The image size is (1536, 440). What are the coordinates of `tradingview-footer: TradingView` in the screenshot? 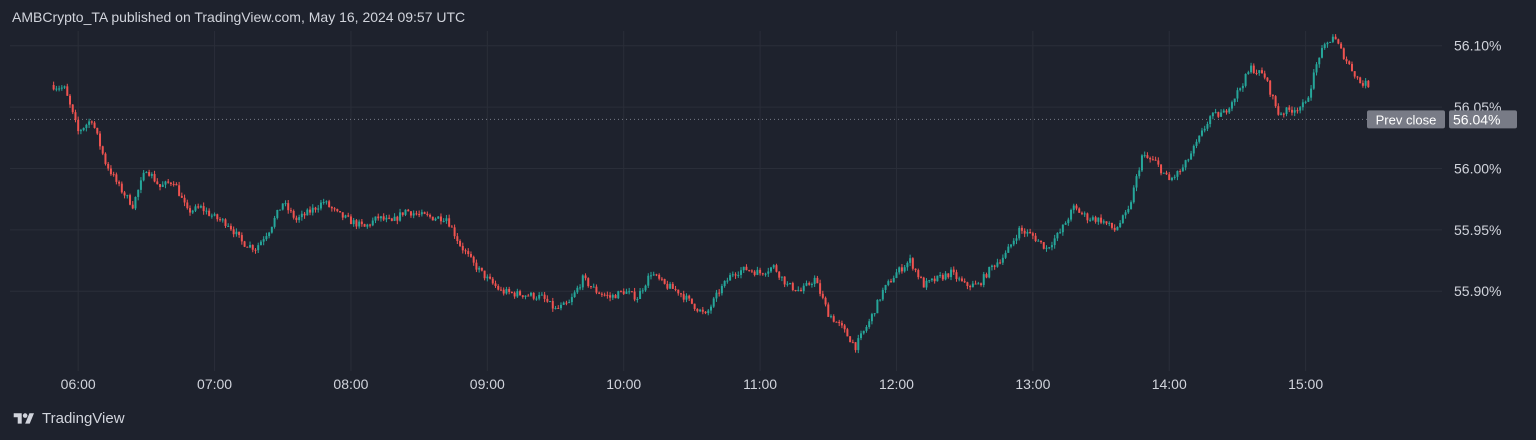 It's located at (68, 418).